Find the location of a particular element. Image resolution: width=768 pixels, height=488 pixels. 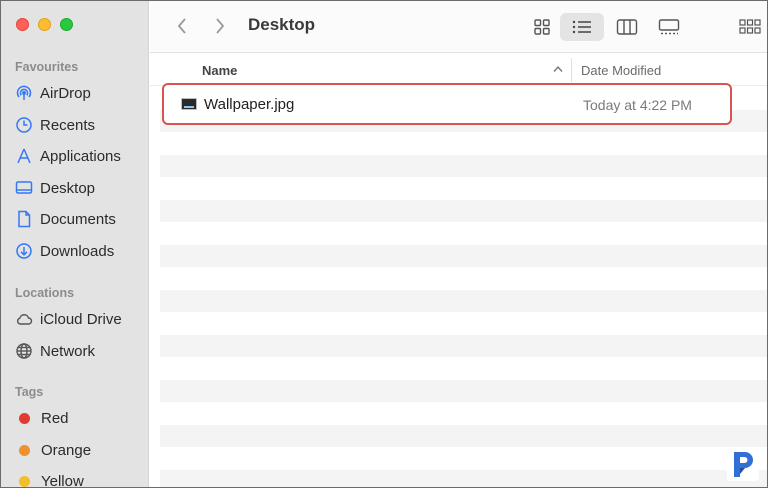

sidebar-item-desktop: Desktop is located at coordinates (80, 188).